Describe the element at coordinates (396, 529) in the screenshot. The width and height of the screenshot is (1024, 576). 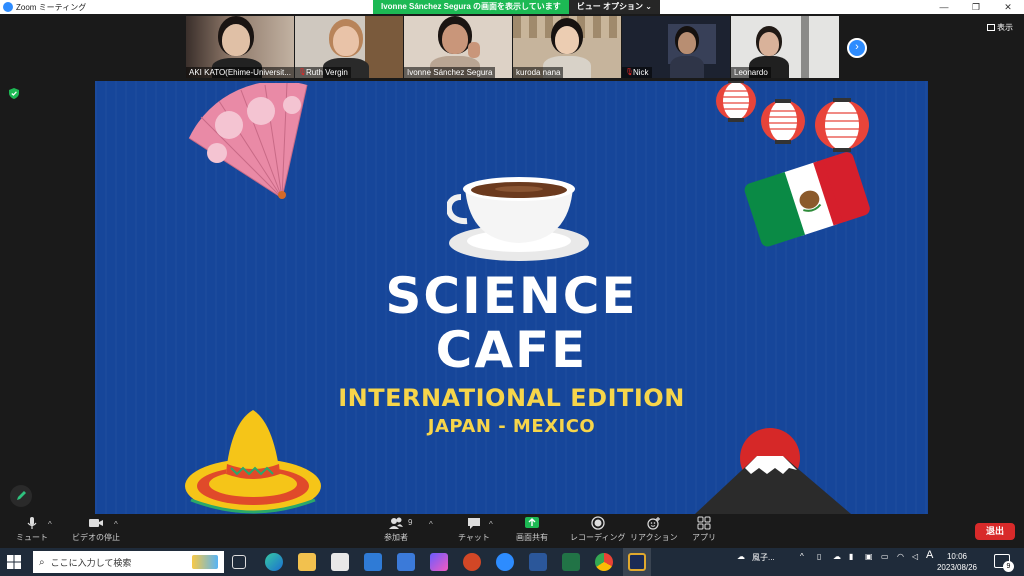
I see `participants-button: 参加者` at that location.